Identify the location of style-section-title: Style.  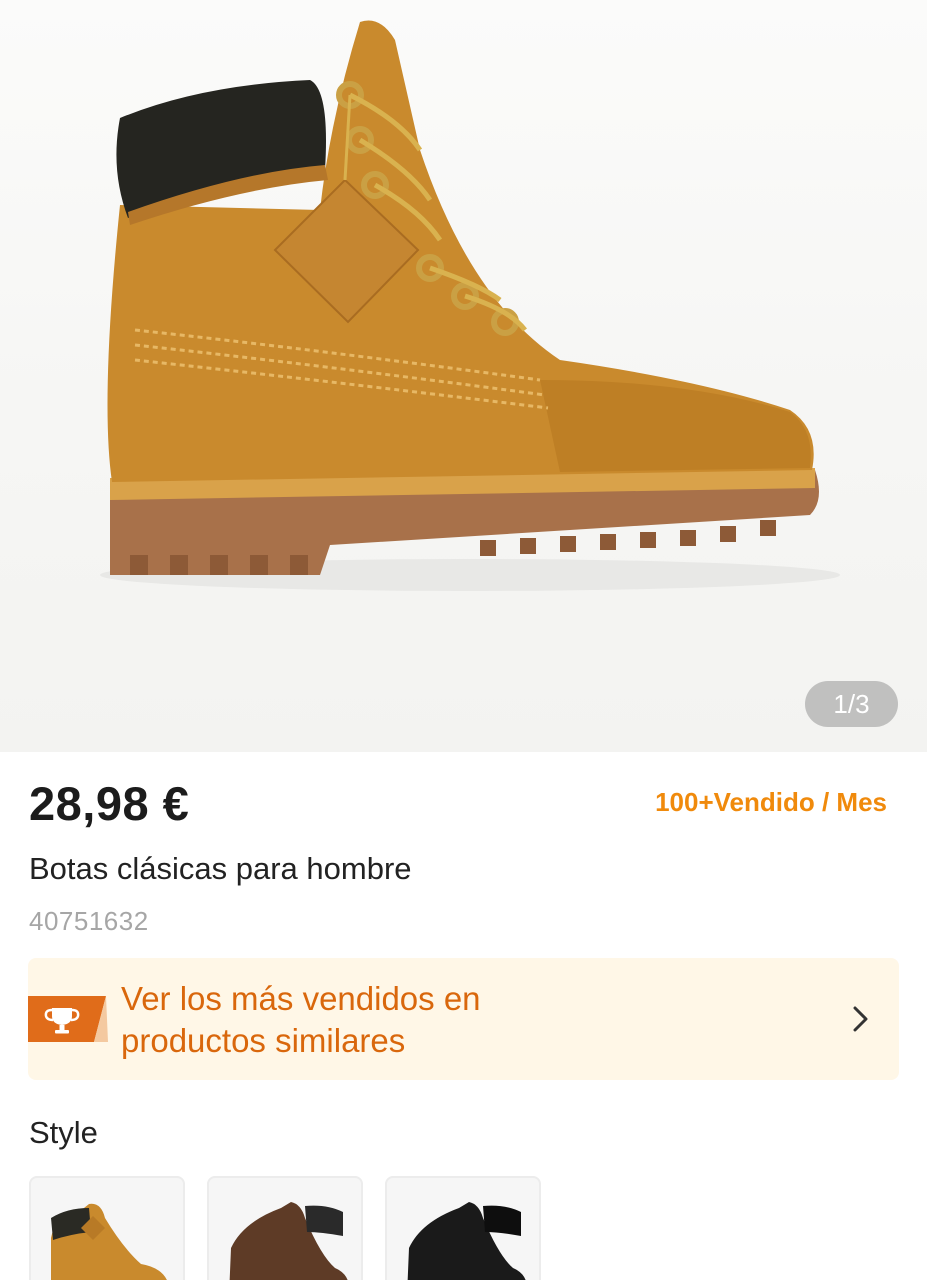
(63, 1132).